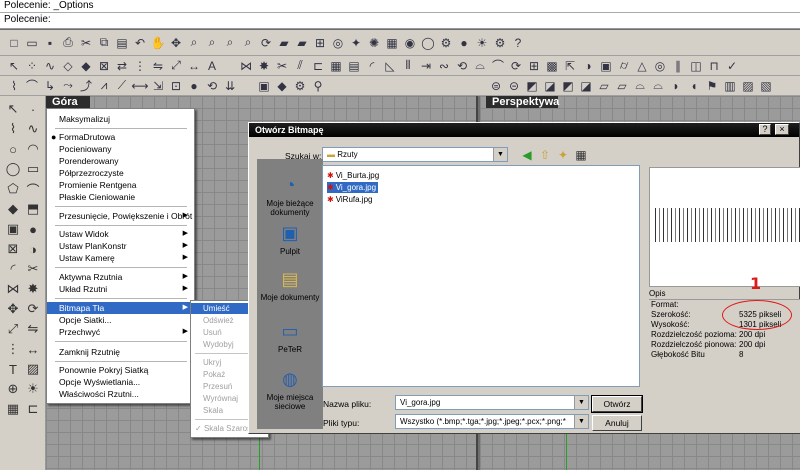  Describe the element at coordinates (586, 86) in the screenshot. I see `sheet4-icon: ◪` at that location.